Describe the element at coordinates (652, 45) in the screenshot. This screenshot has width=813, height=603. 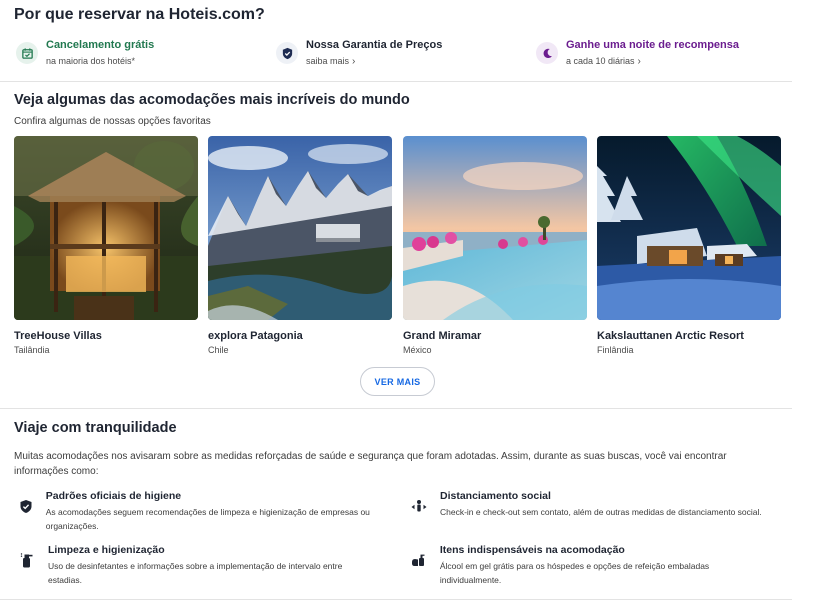
I see `reward-night-label: Ganhe uma noite de recompensa` at that location.